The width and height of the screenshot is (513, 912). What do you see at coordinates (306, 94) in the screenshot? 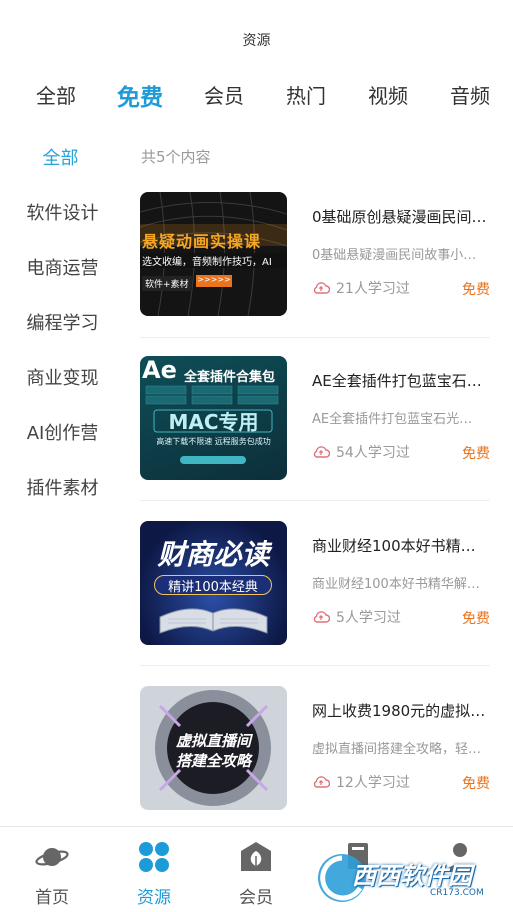
I see `tab-hot: 热门` at bounding box center [306, 94].